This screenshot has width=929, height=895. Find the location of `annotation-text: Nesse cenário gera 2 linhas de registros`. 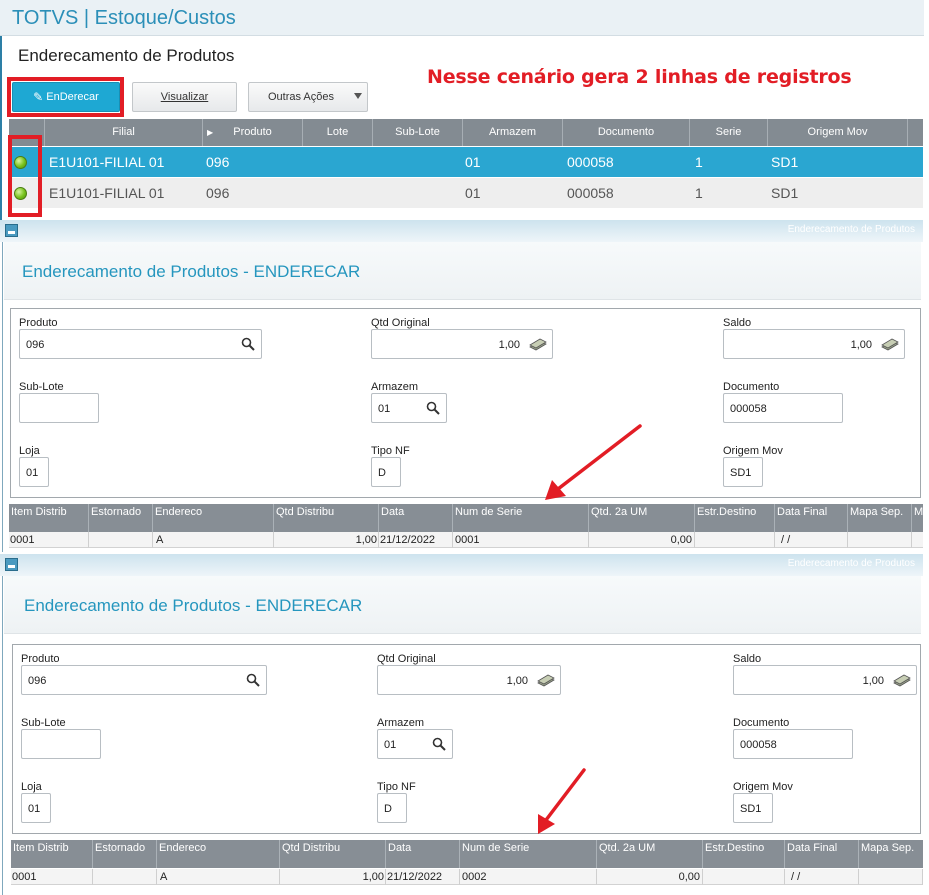

annotation-text: Nesse cenário gera 2 linhas de registros is located at coordinates (639, 77).